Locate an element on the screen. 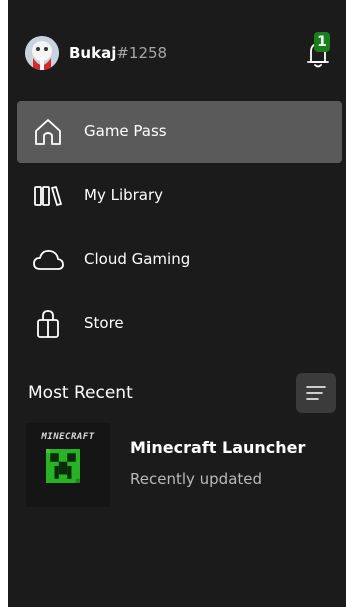 This screenshot has height=607, width=346. most-recent-heading: Most Recent is located at coordinates (80, 393).